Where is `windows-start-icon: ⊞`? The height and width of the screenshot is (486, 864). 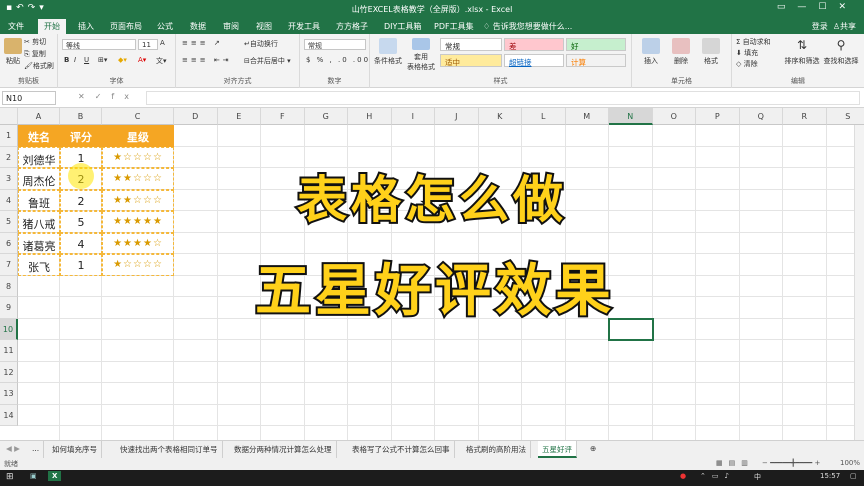
windows-start-icon: ⊞ is located at coordinates (10, 477).